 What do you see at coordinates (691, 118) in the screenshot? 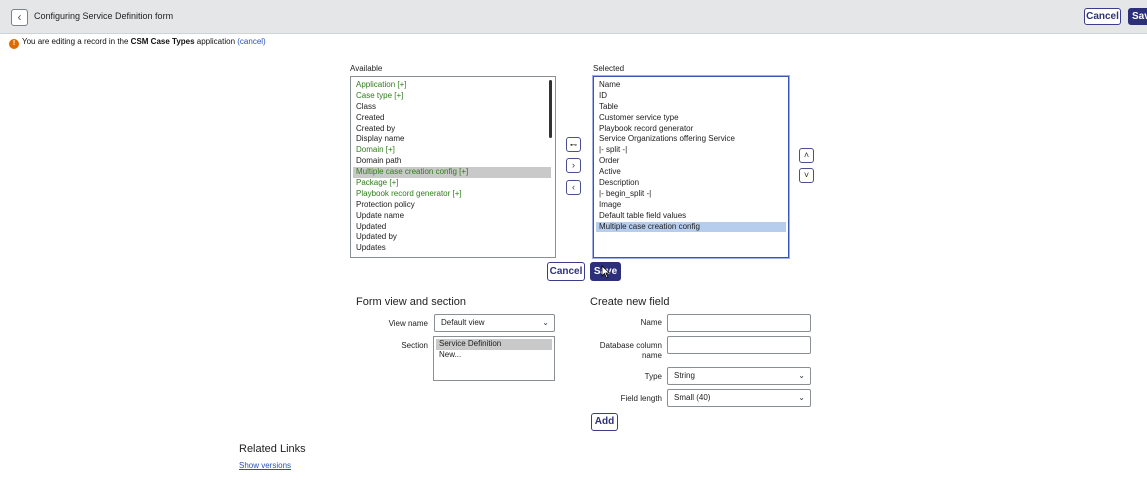
I see `selected-list-item: Customer service type` at bounding box center [691, 118].